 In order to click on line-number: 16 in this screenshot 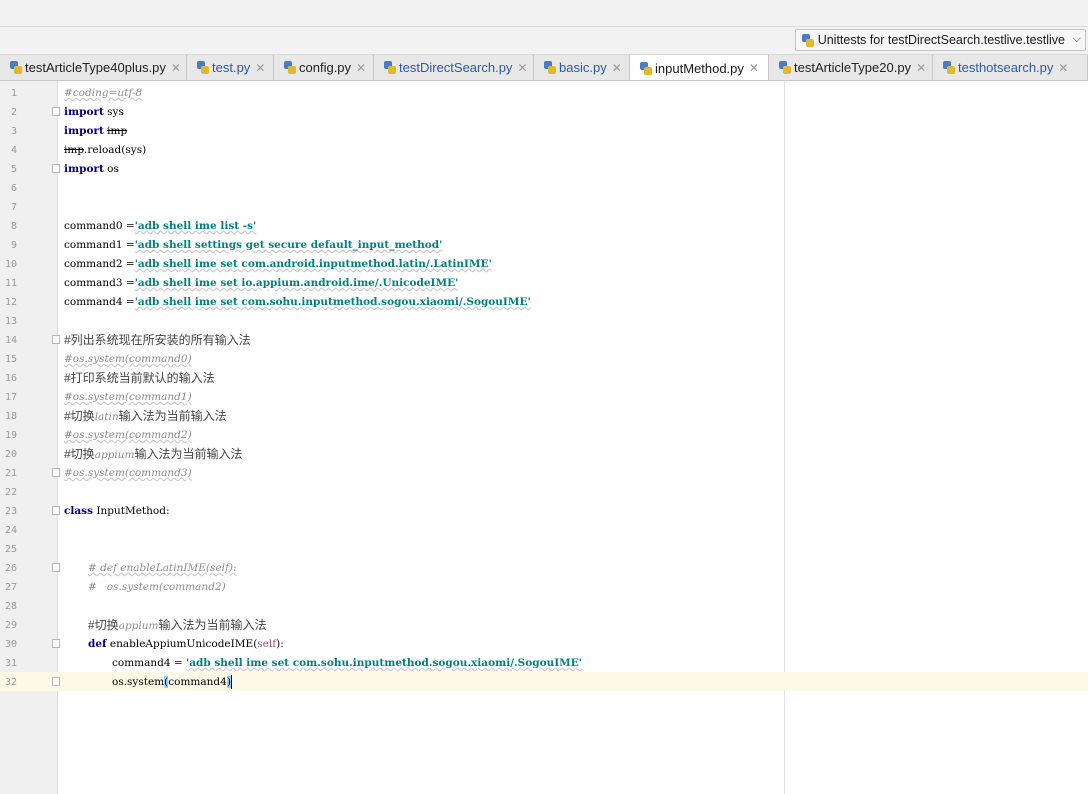, I will do `click(10, 378)`.